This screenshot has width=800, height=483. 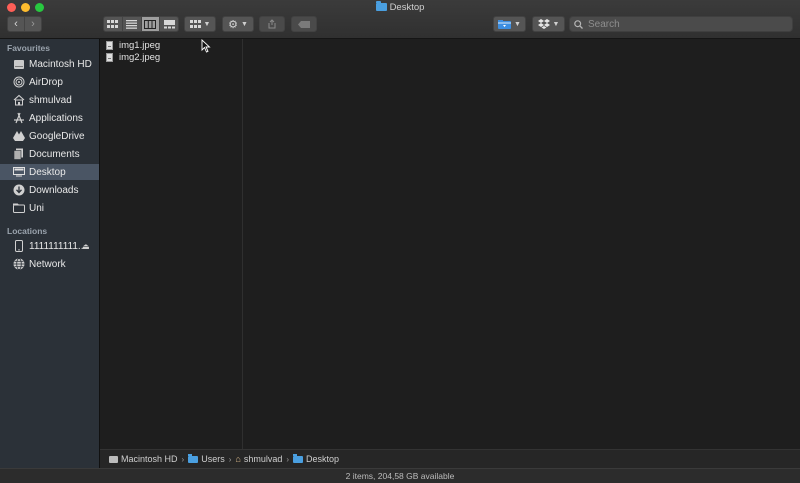 I want to click on sidebar-item-label: Desktop, so click(x=47, y=172).